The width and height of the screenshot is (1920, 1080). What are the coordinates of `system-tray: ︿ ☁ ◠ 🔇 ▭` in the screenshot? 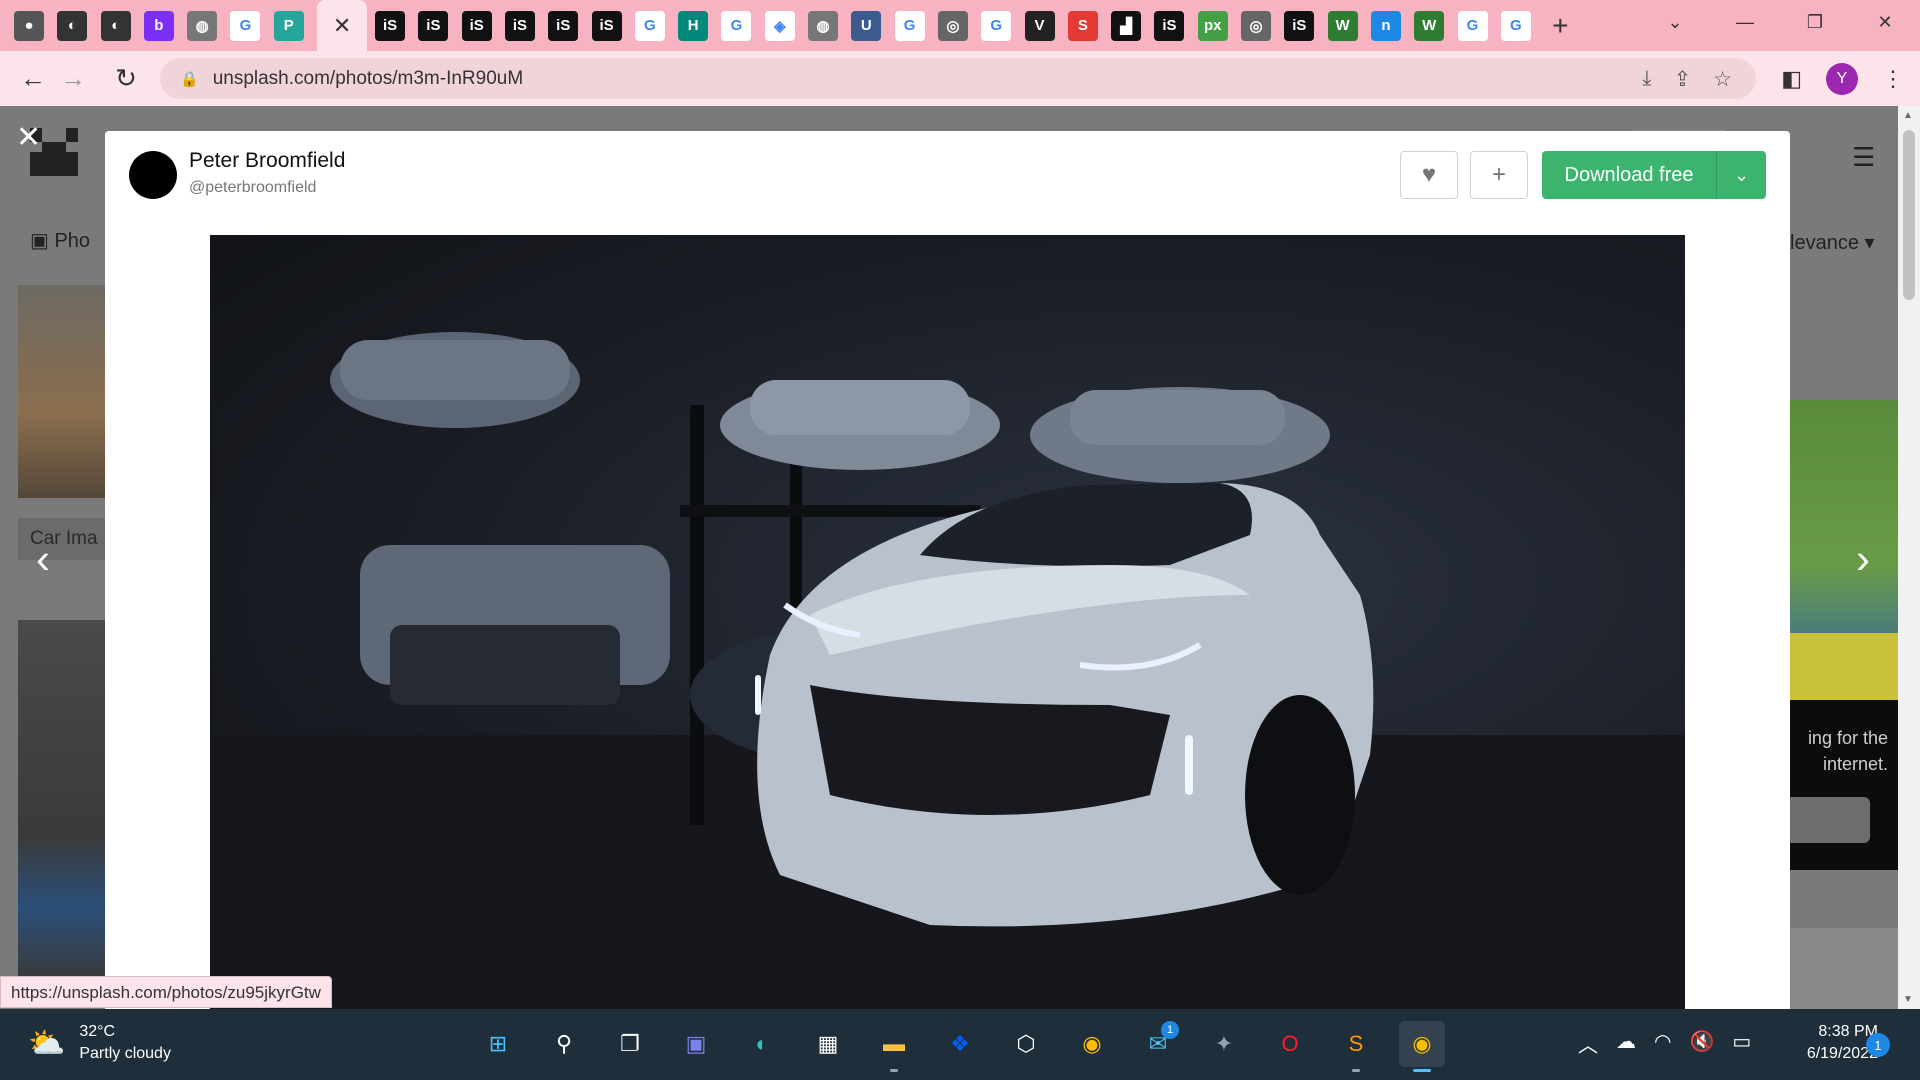 It's located at (1664, 1043).